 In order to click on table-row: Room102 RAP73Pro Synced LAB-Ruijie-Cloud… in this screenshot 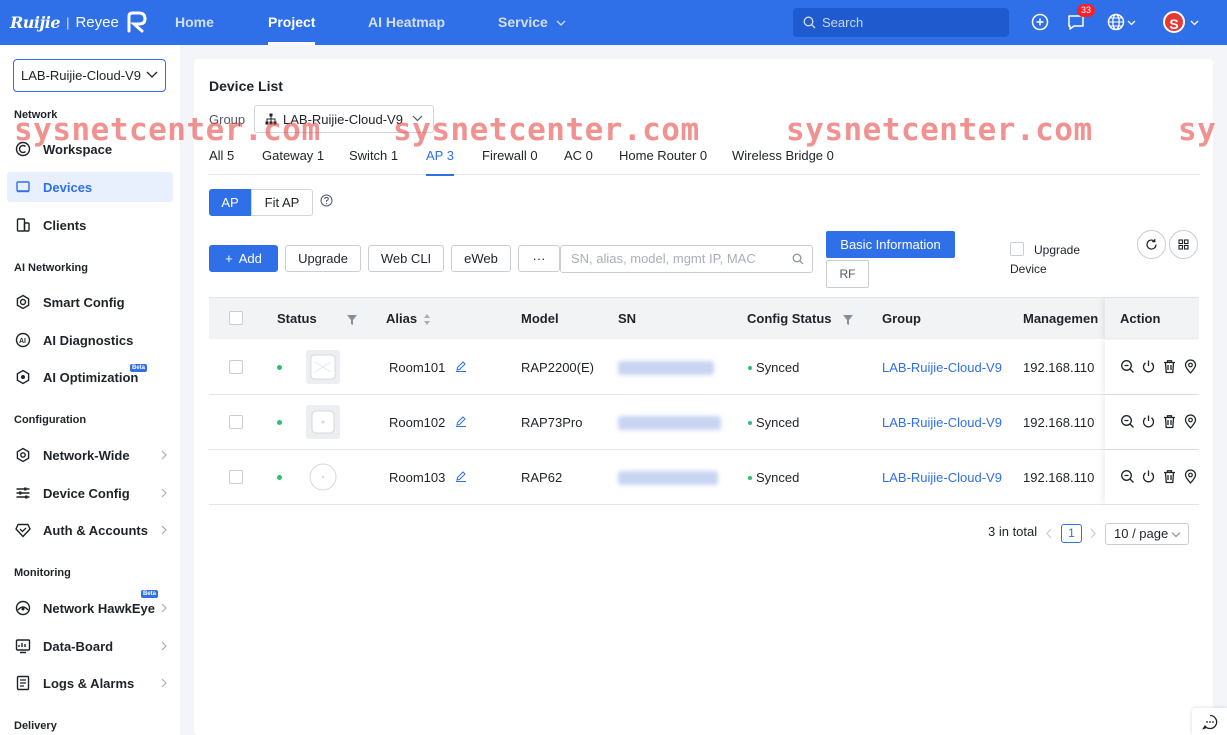, I will do `click(704, 422)`.